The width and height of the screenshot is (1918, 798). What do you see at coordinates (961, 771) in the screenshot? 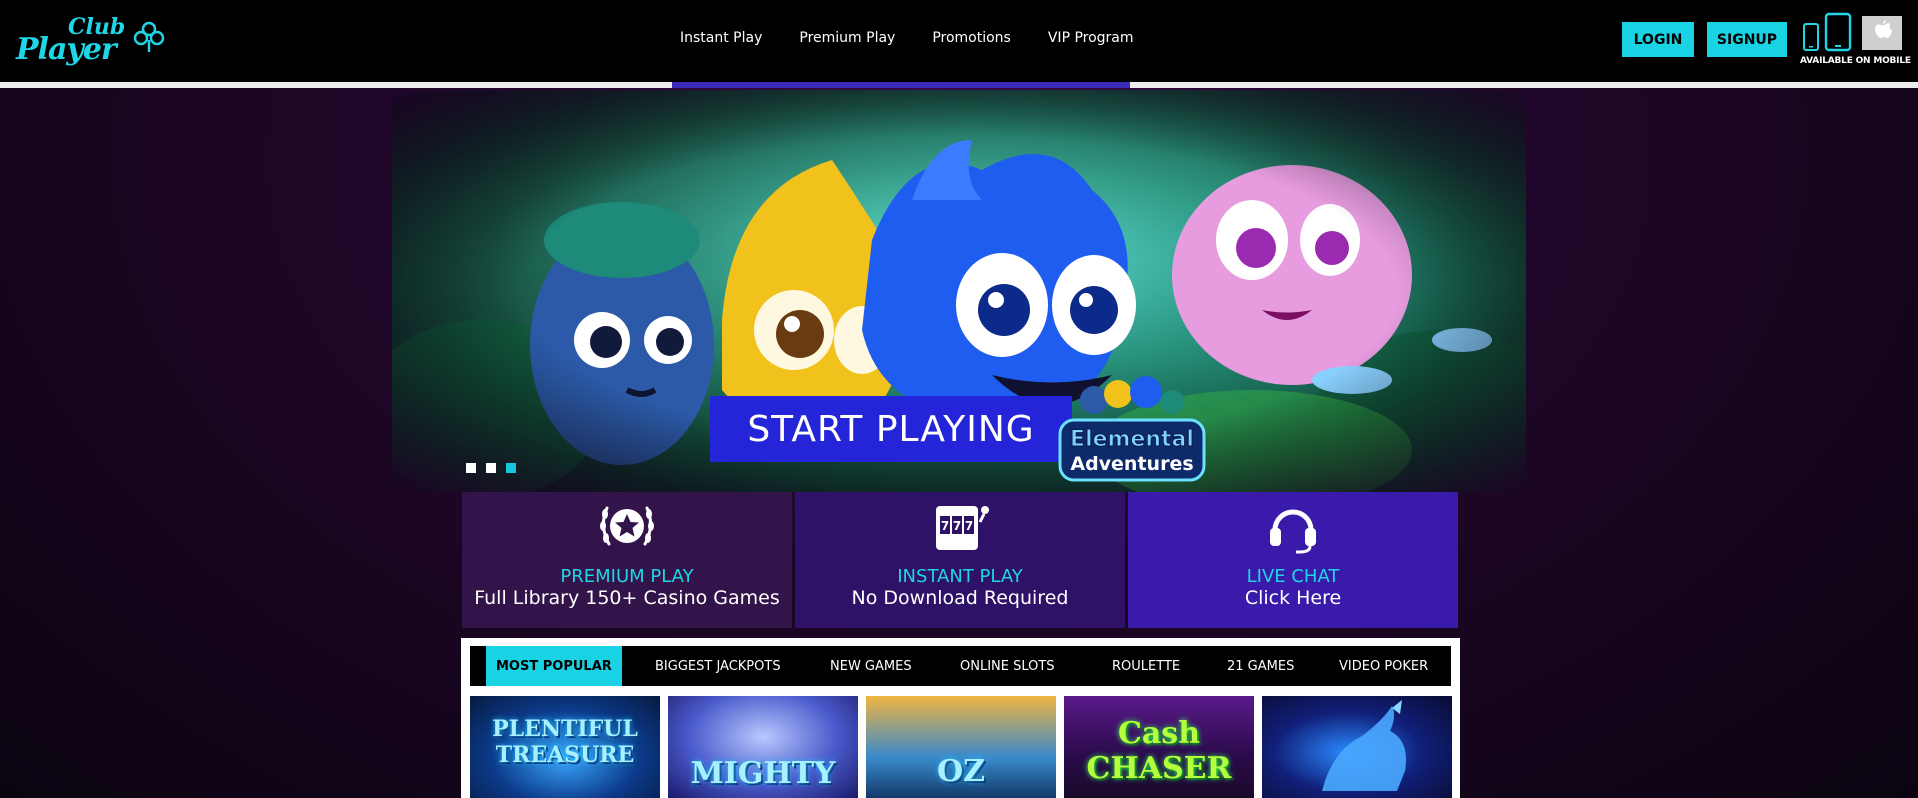
I see `game-thumb-label: OZ` at bounding box center [961, 771].